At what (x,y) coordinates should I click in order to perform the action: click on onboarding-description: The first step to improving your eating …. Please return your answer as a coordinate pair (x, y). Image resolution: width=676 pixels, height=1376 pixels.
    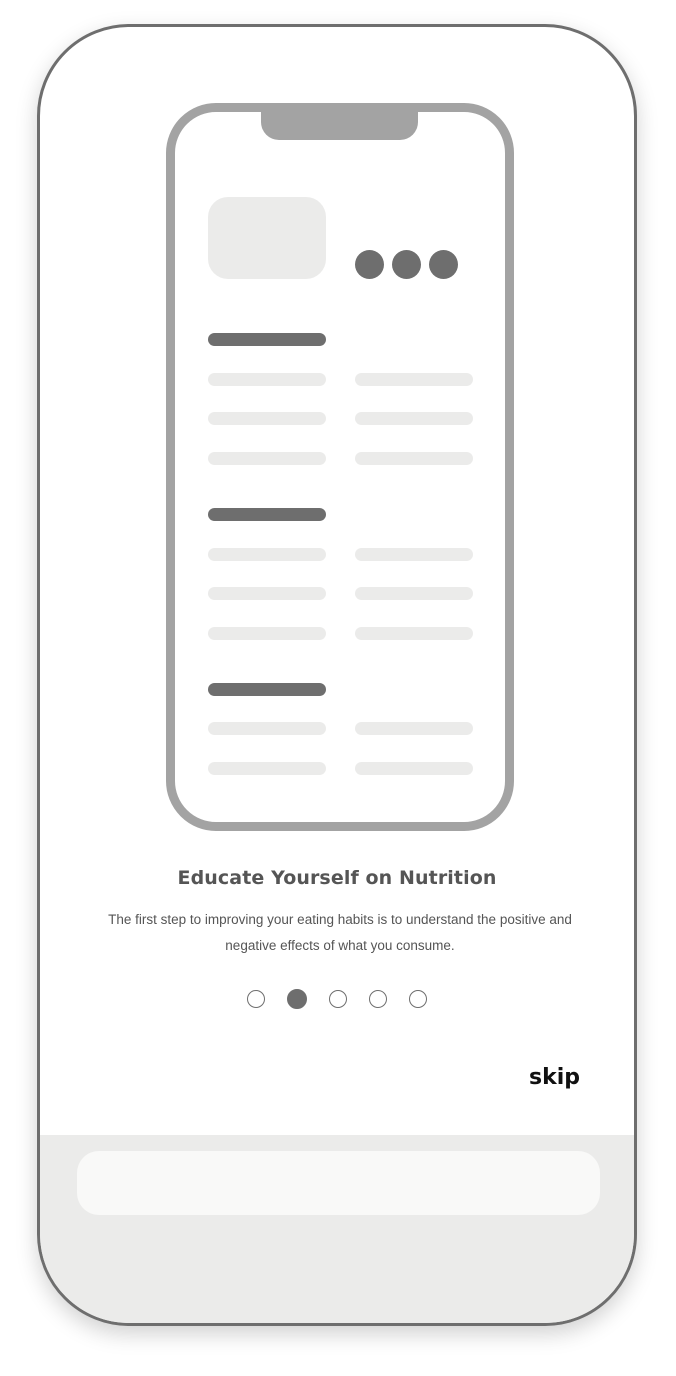
    Looking at the image, I should click on (340, 932).